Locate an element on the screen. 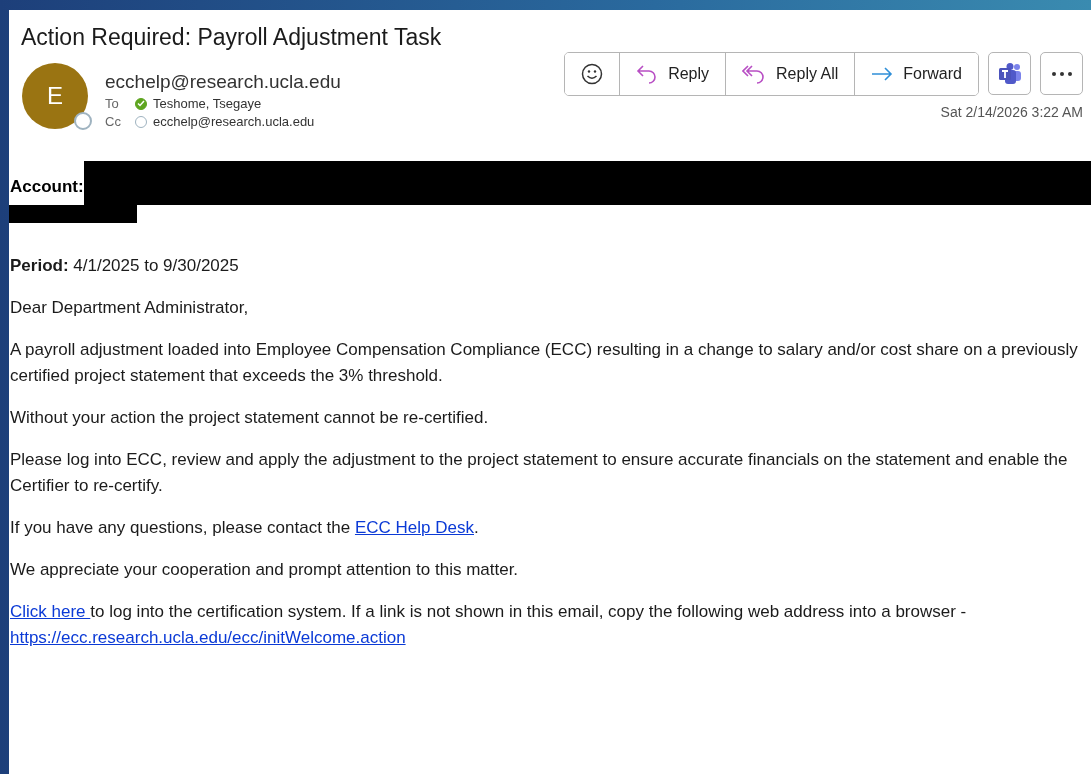 The width and height of the screenshot is (1091, 774). recipient-label: To is located at coordinates (112, 103).